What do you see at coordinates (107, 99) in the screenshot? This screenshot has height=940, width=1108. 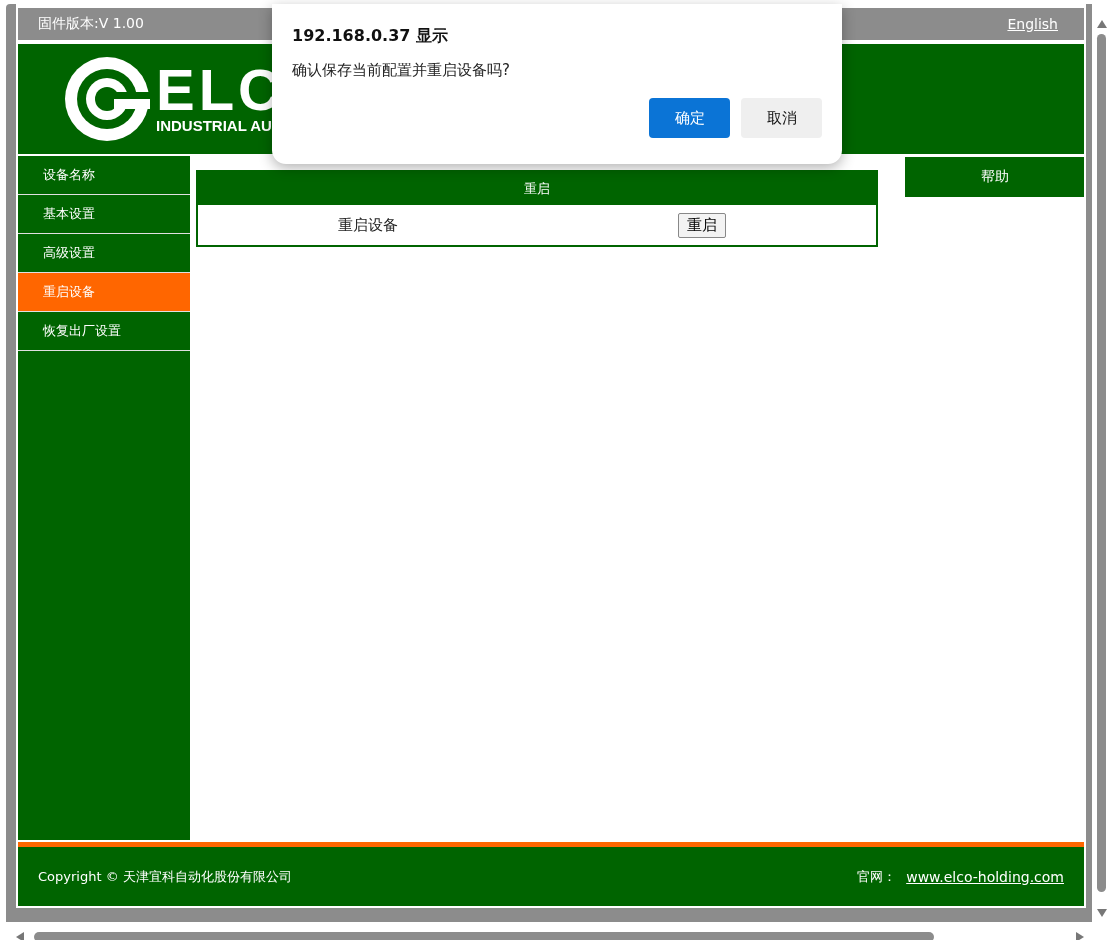 I see `logo-icon` at bounding box center [107, 99].